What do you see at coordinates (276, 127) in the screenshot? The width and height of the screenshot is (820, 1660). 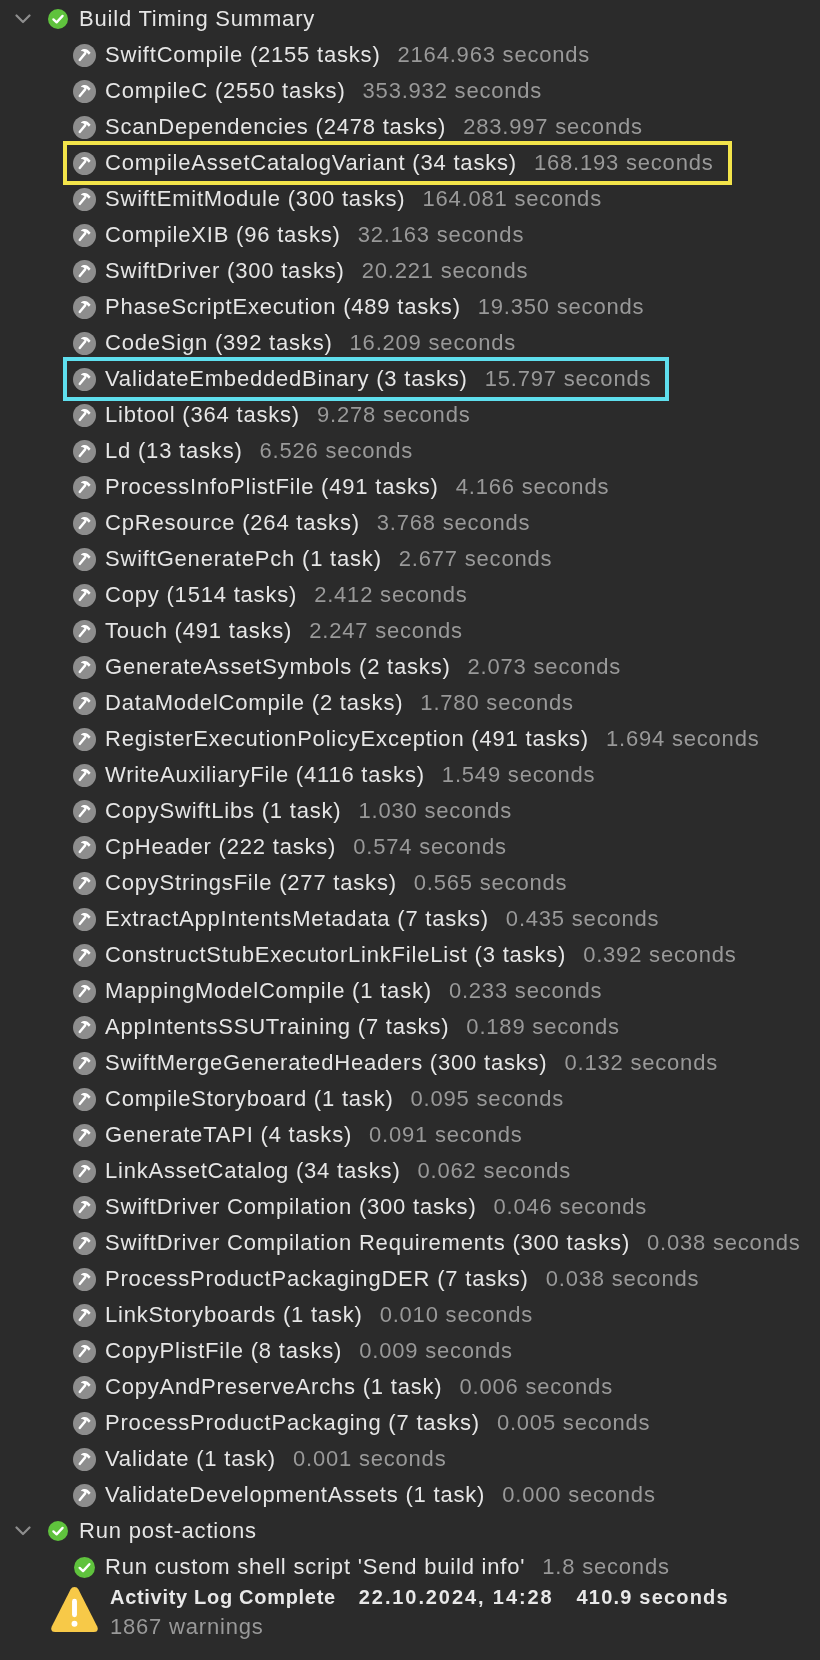 I see `task-name: ScanDependencies (2478 tasks)` at bounding box center [276, 127].